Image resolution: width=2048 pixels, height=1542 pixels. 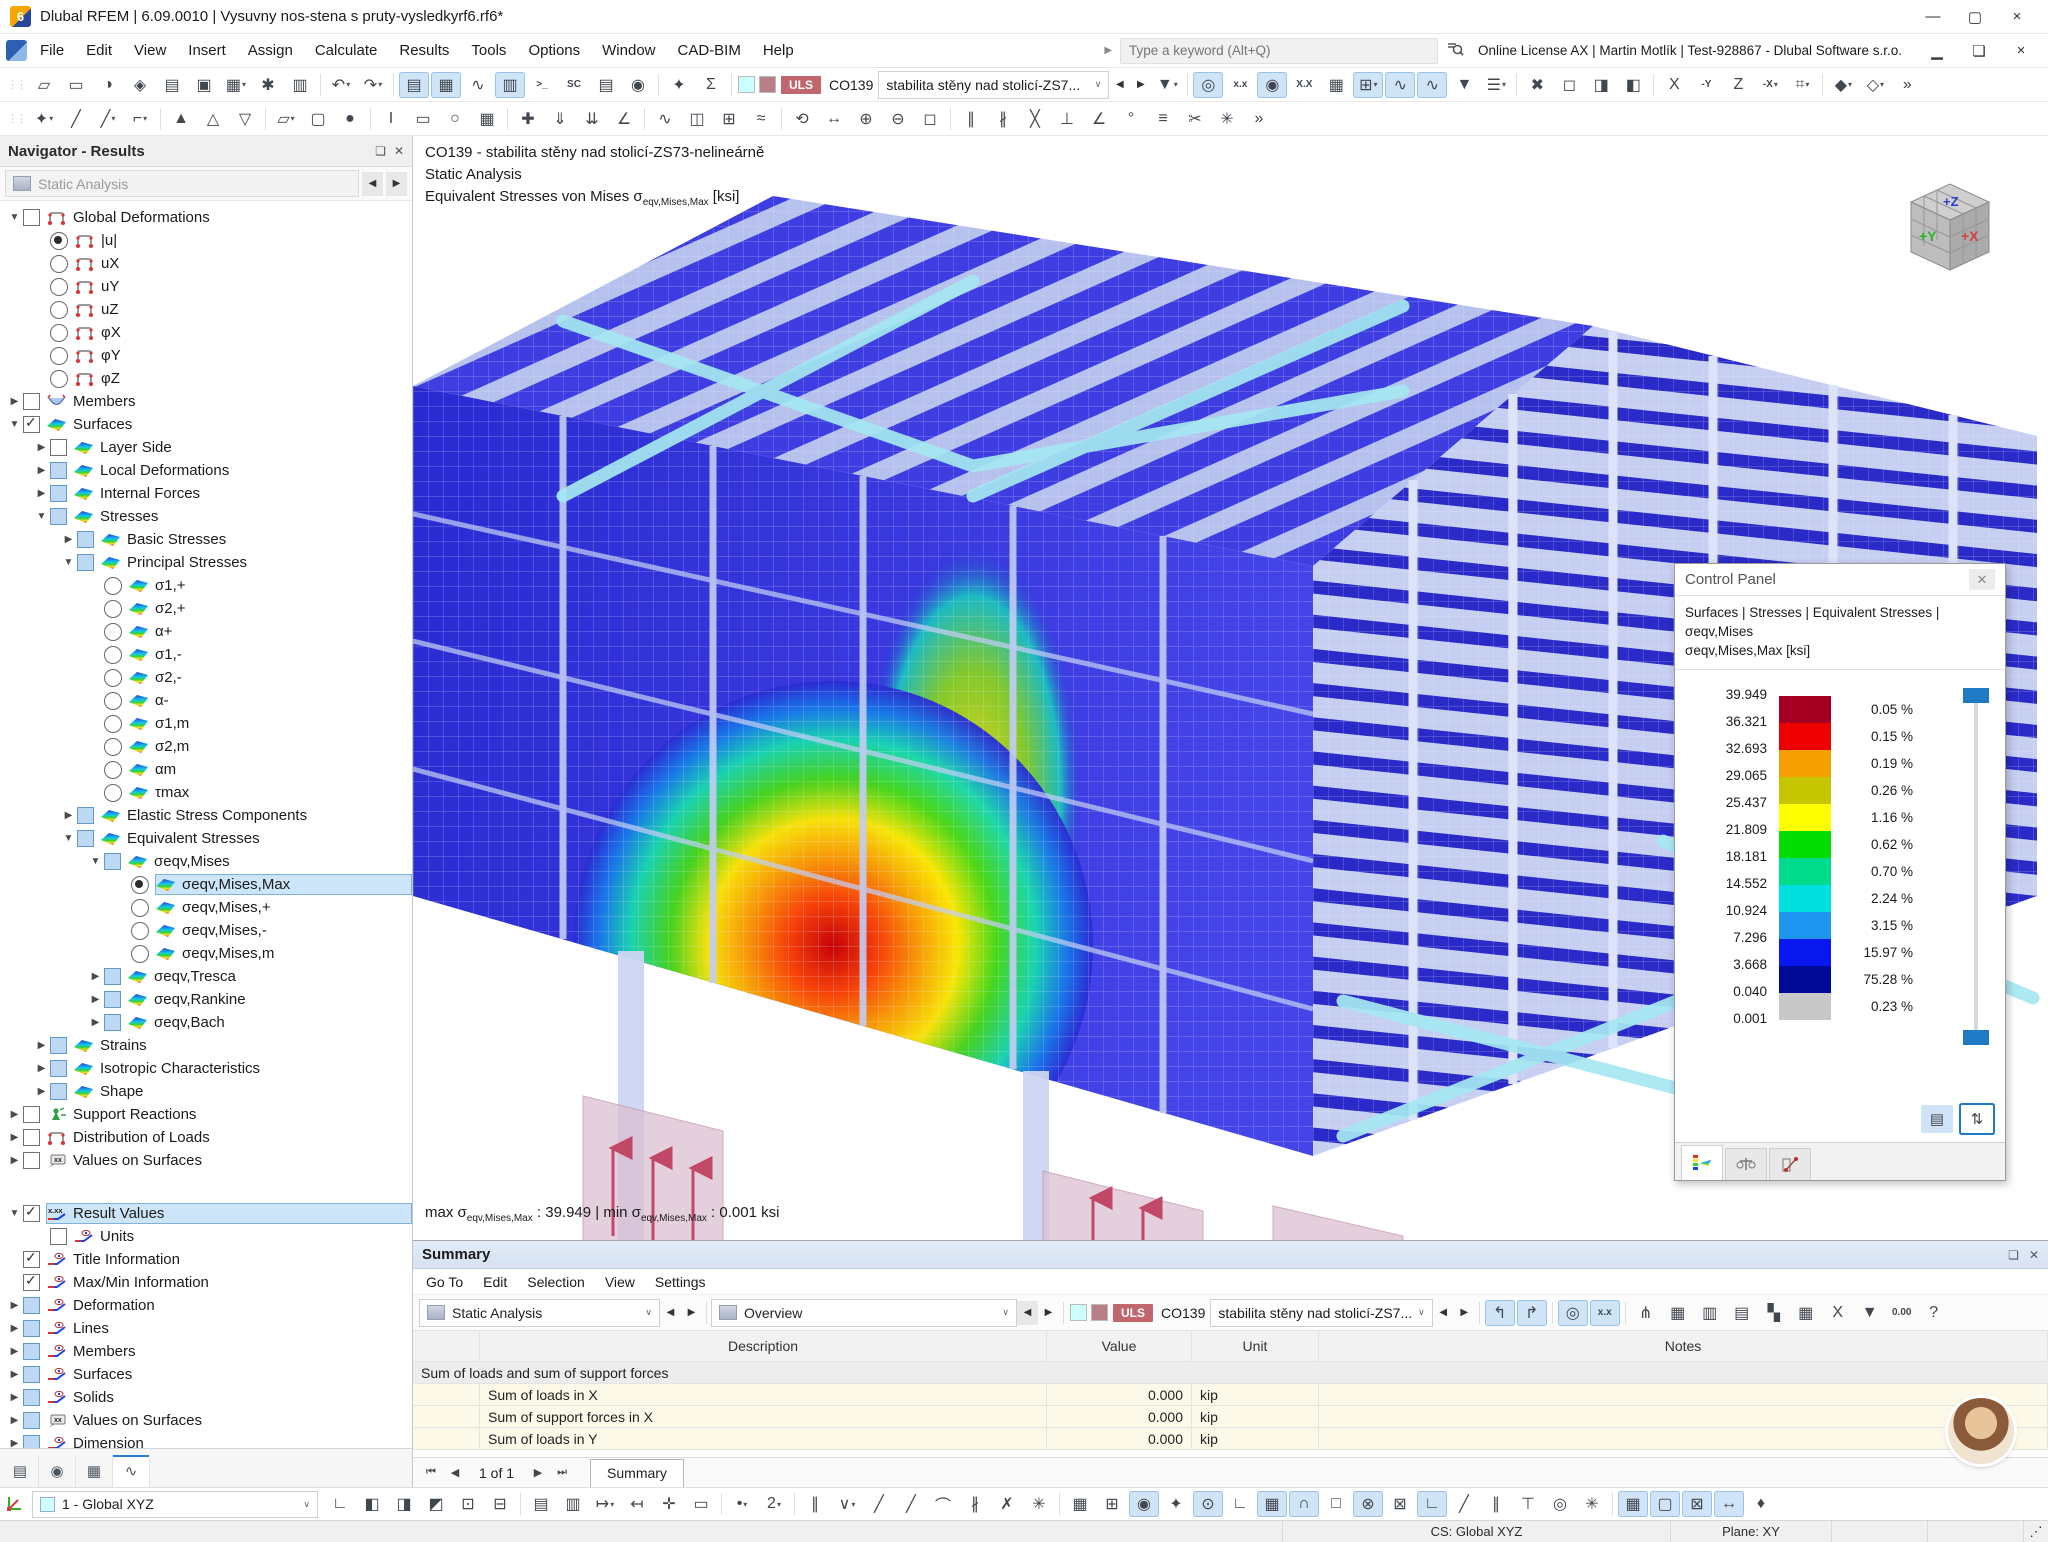 I want to click on control-panel-titlebar: Control Panel ✕, so click(x=1840, y=580).